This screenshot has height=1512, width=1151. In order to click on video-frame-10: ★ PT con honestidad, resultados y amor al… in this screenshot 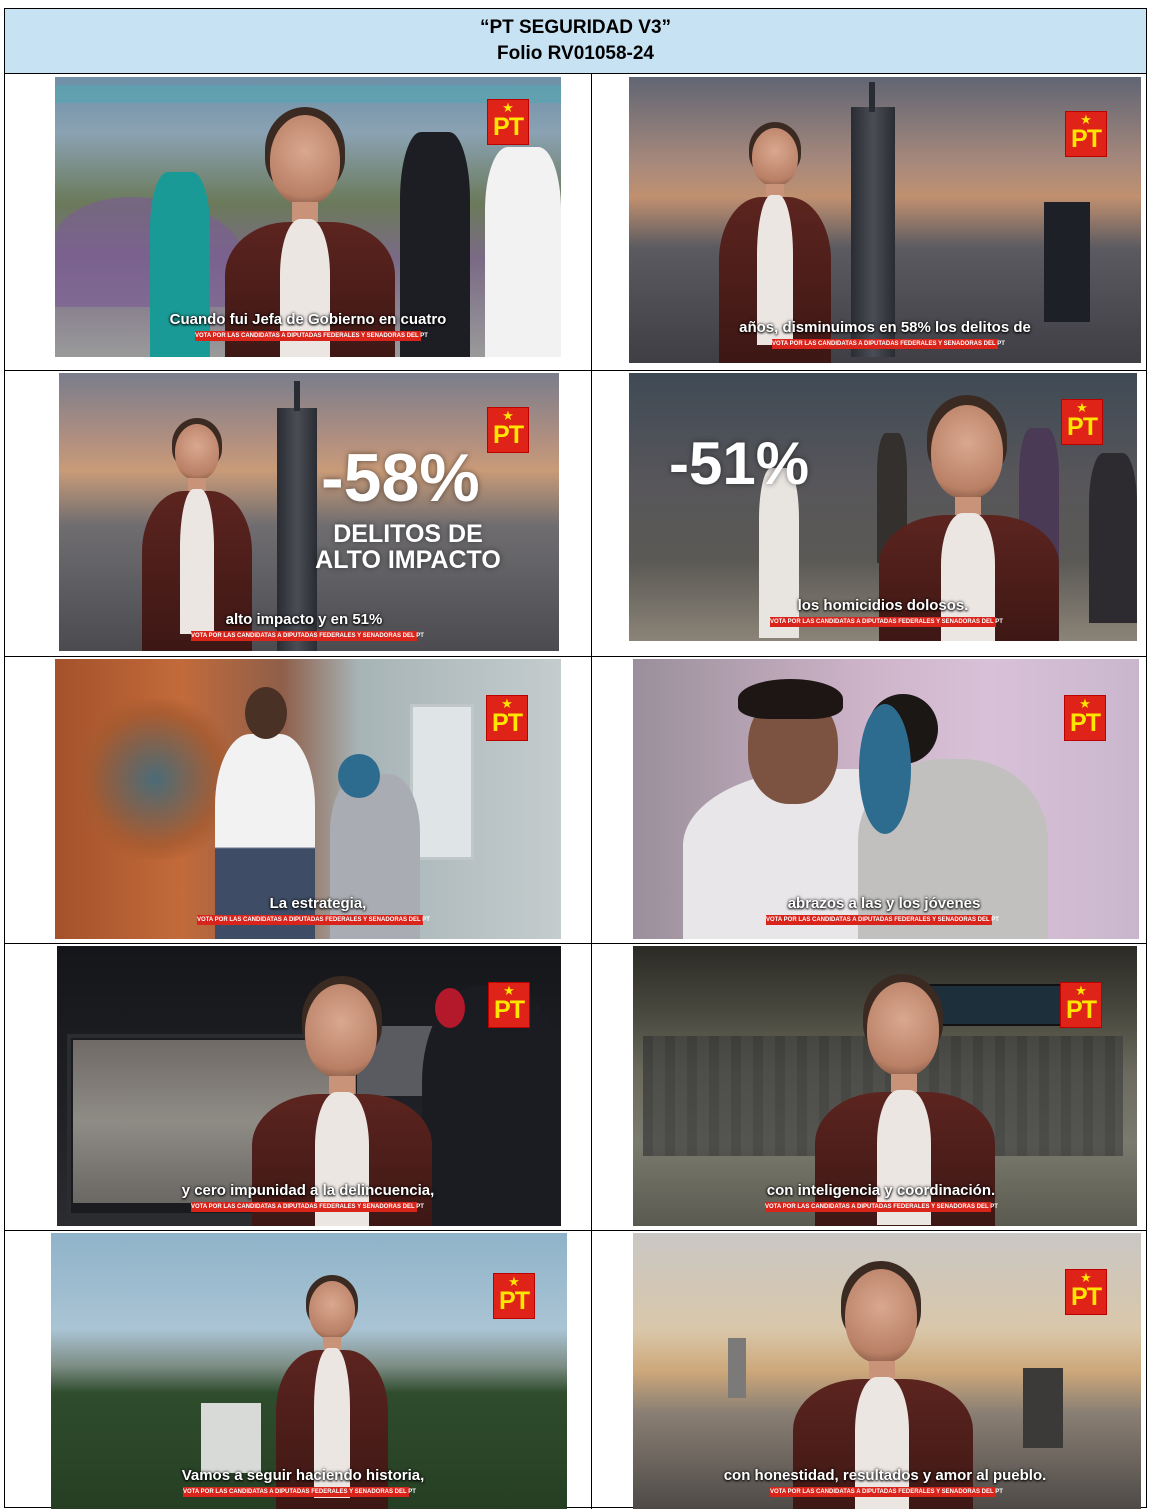, I will do `click(887, 1371)`.